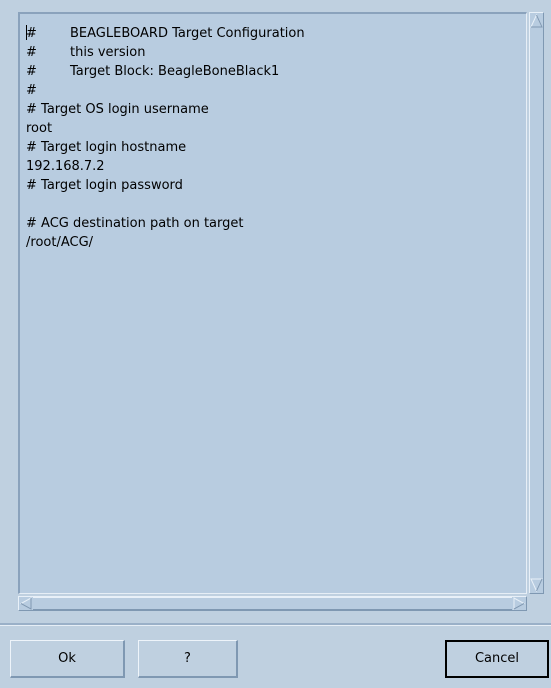  What do you see at coordinates (104, 185) in the screenshot?
I see `text-line-9: # Target login password` at bounding box center [104, 185].